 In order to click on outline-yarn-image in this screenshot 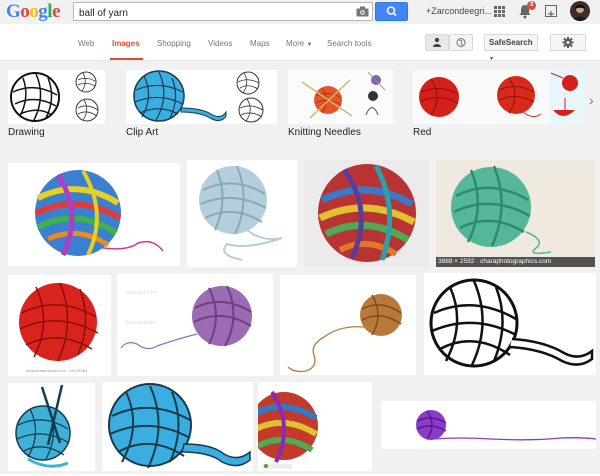, I will do `click(511, 323)`.